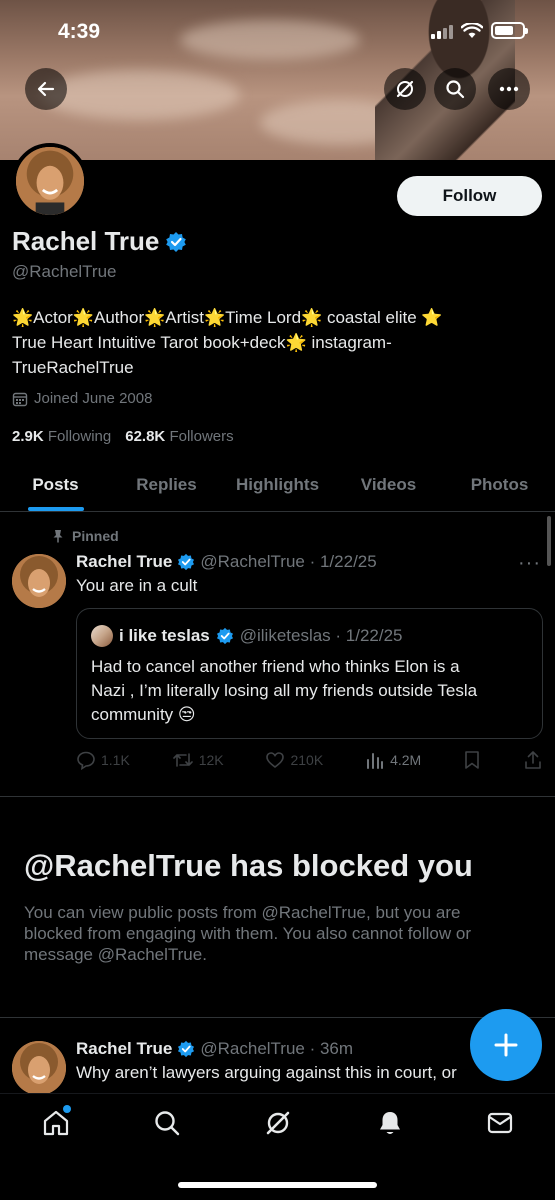 The height and width of the screenshot is (1200, 555). What do you see at coordinates (73, 367) in the screenshot?
I see `bio-line: TrueRachelTrue` at bounding box center [73, 367].